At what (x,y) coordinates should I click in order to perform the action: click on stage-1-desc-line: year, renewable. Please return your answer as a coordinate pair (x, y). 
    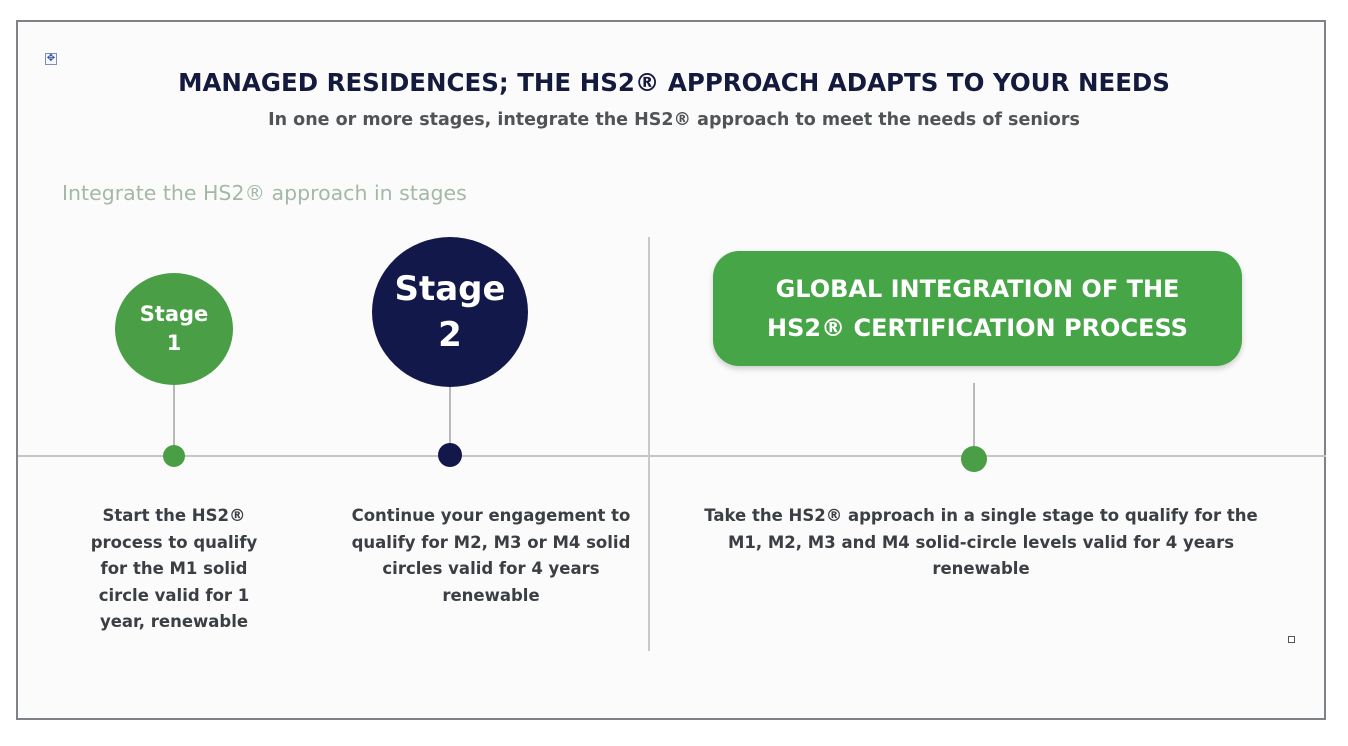
    Looking at the image, I should click on (174, 621).